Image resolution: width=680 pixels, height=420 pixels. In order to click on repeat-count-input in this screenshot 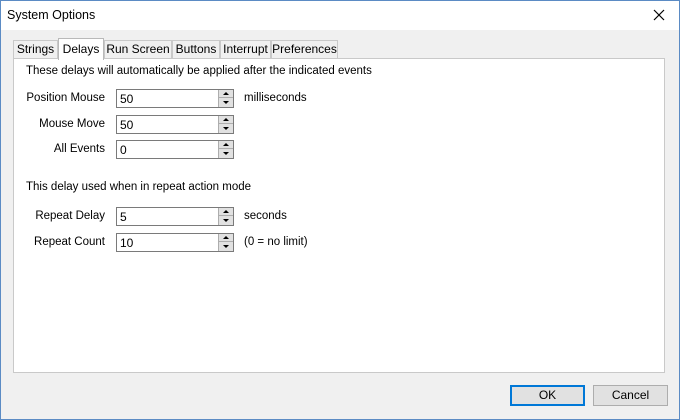, I will do `click(168, 242)`.